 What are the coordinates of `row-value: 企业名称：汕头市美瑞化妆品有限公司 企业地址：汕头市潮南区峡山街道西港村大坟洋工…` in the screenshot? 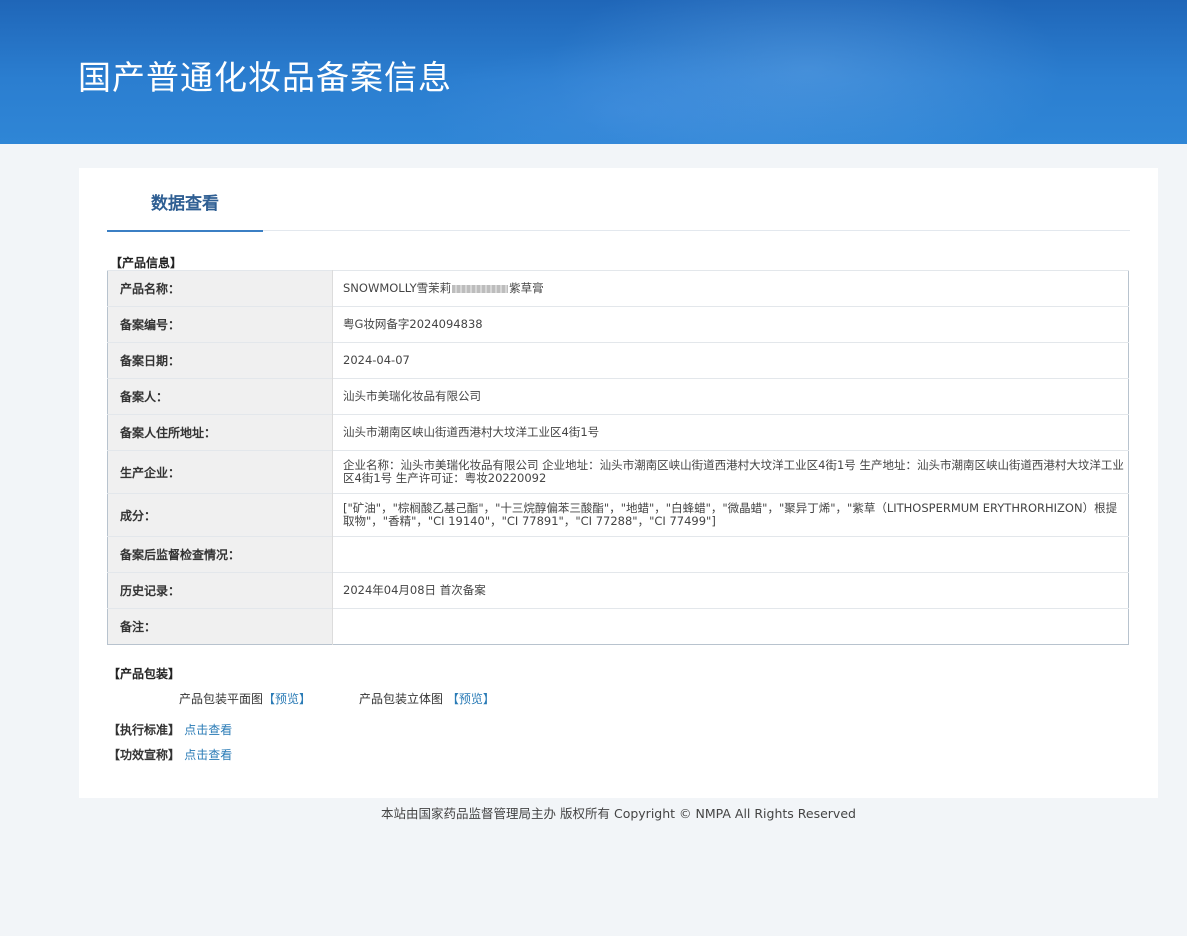 It's located at (730, 472).